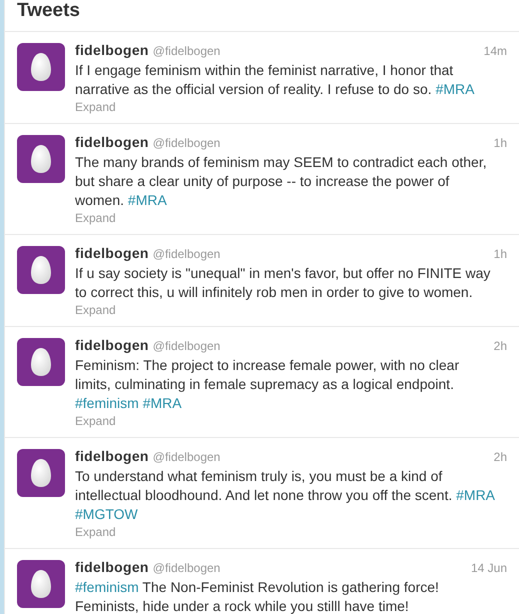  What do you see at coordinates (48, 11) in the screenshot?
I see `section-title: Tweets` at bounding box center [48, 11].